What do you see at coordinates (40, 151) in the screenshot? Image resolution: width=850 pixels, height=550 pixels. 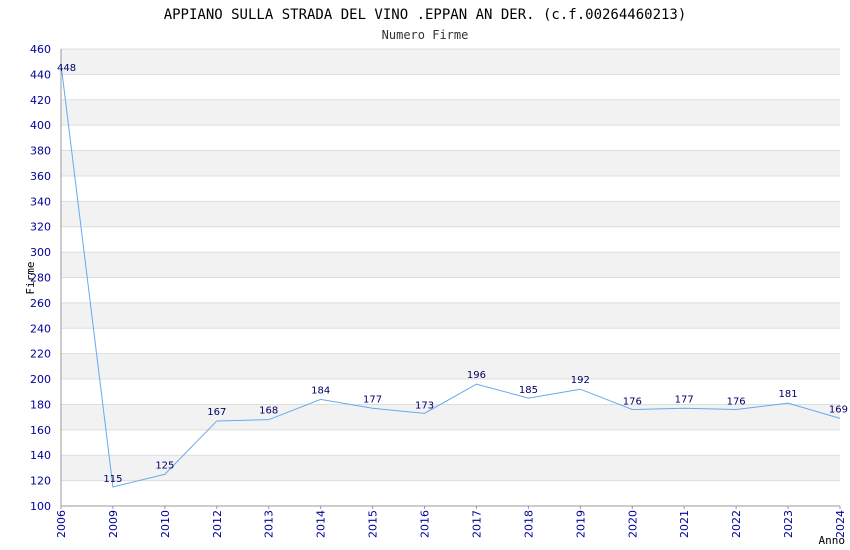 I see `y-tick-label: 380` at bounding box center [40, 151].